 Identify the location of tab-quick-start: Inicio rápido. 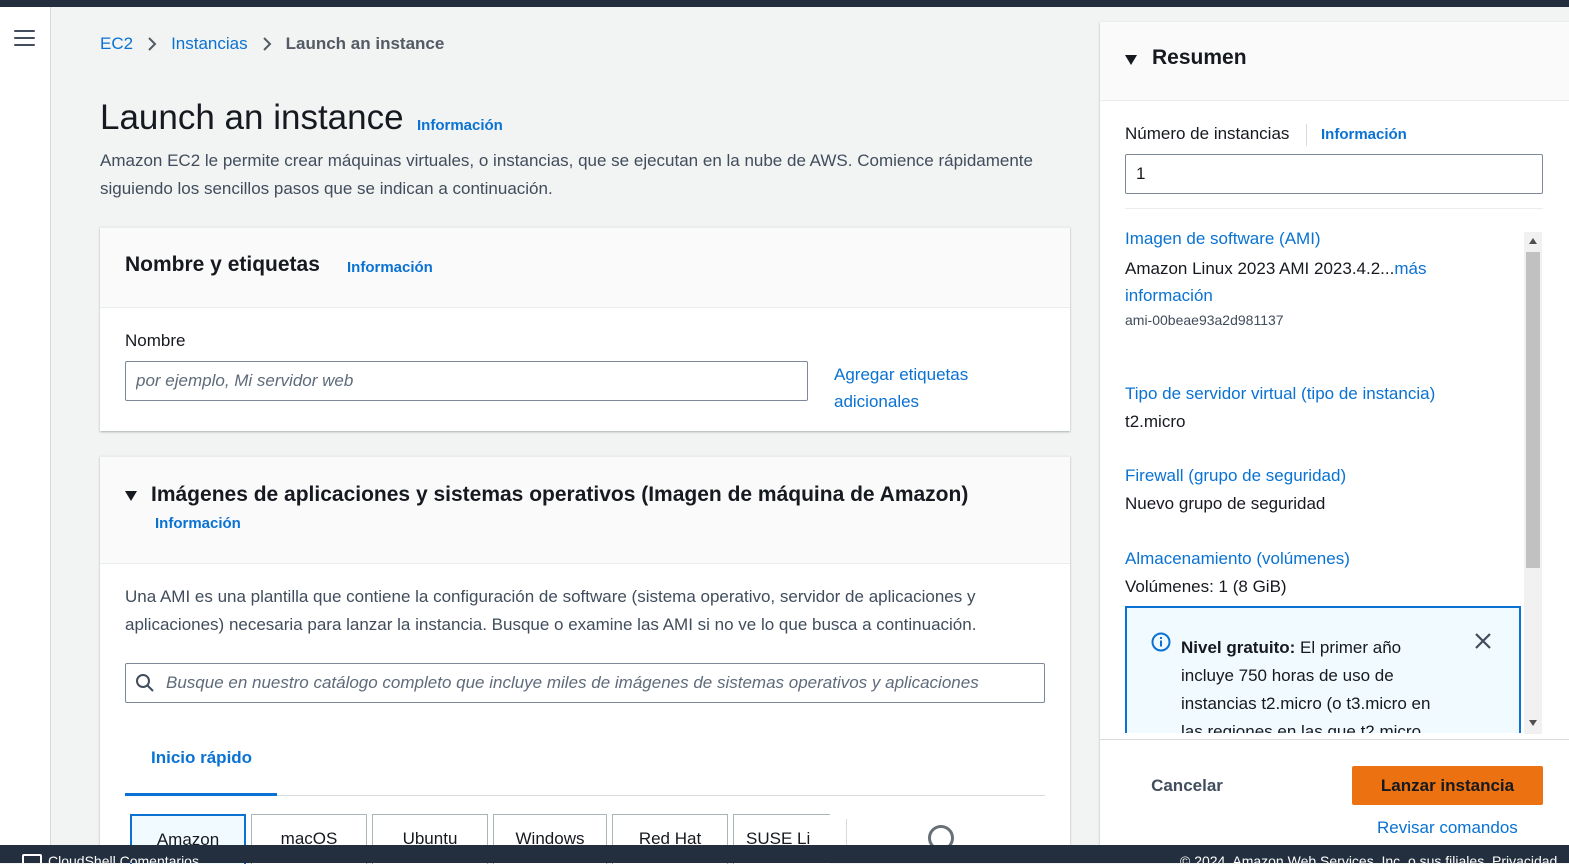
(201, 764).